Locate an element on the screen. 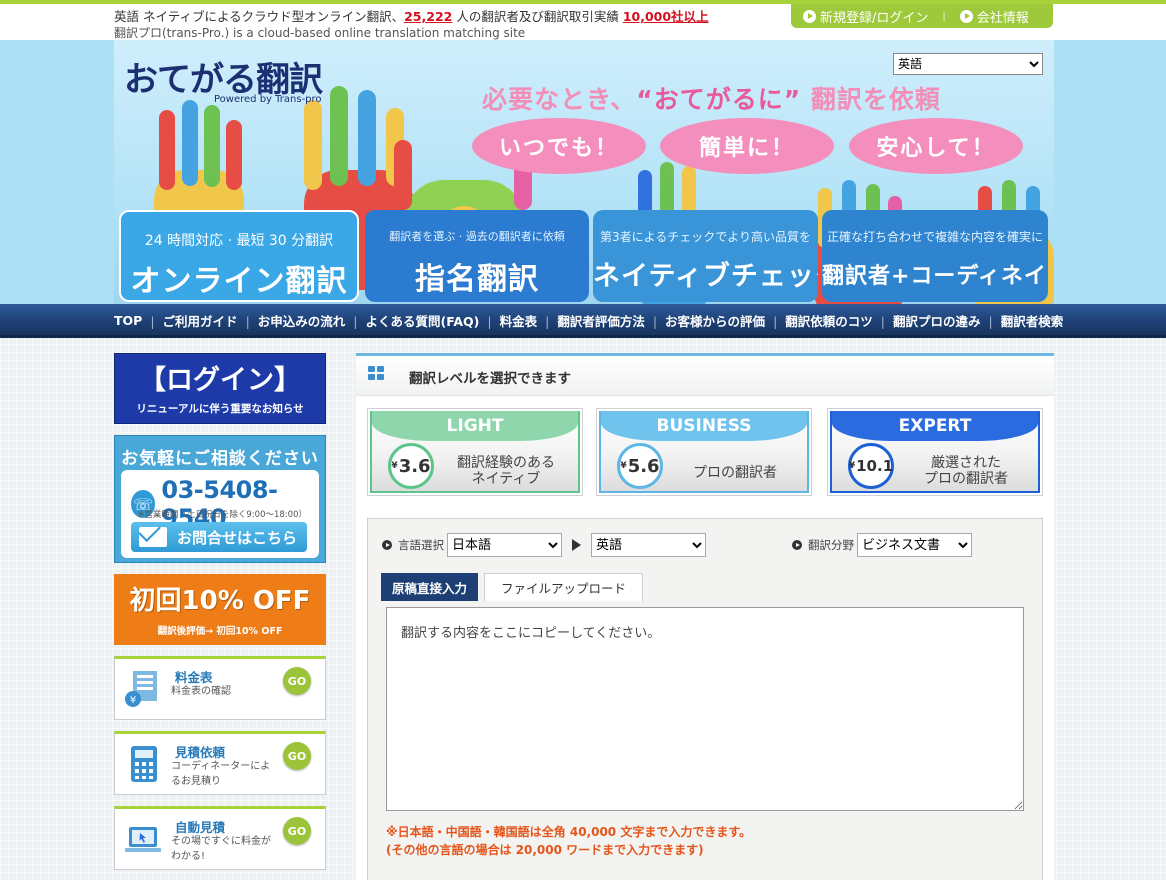  pill-secure: 安心して！ is located at coordinates (936, 146).